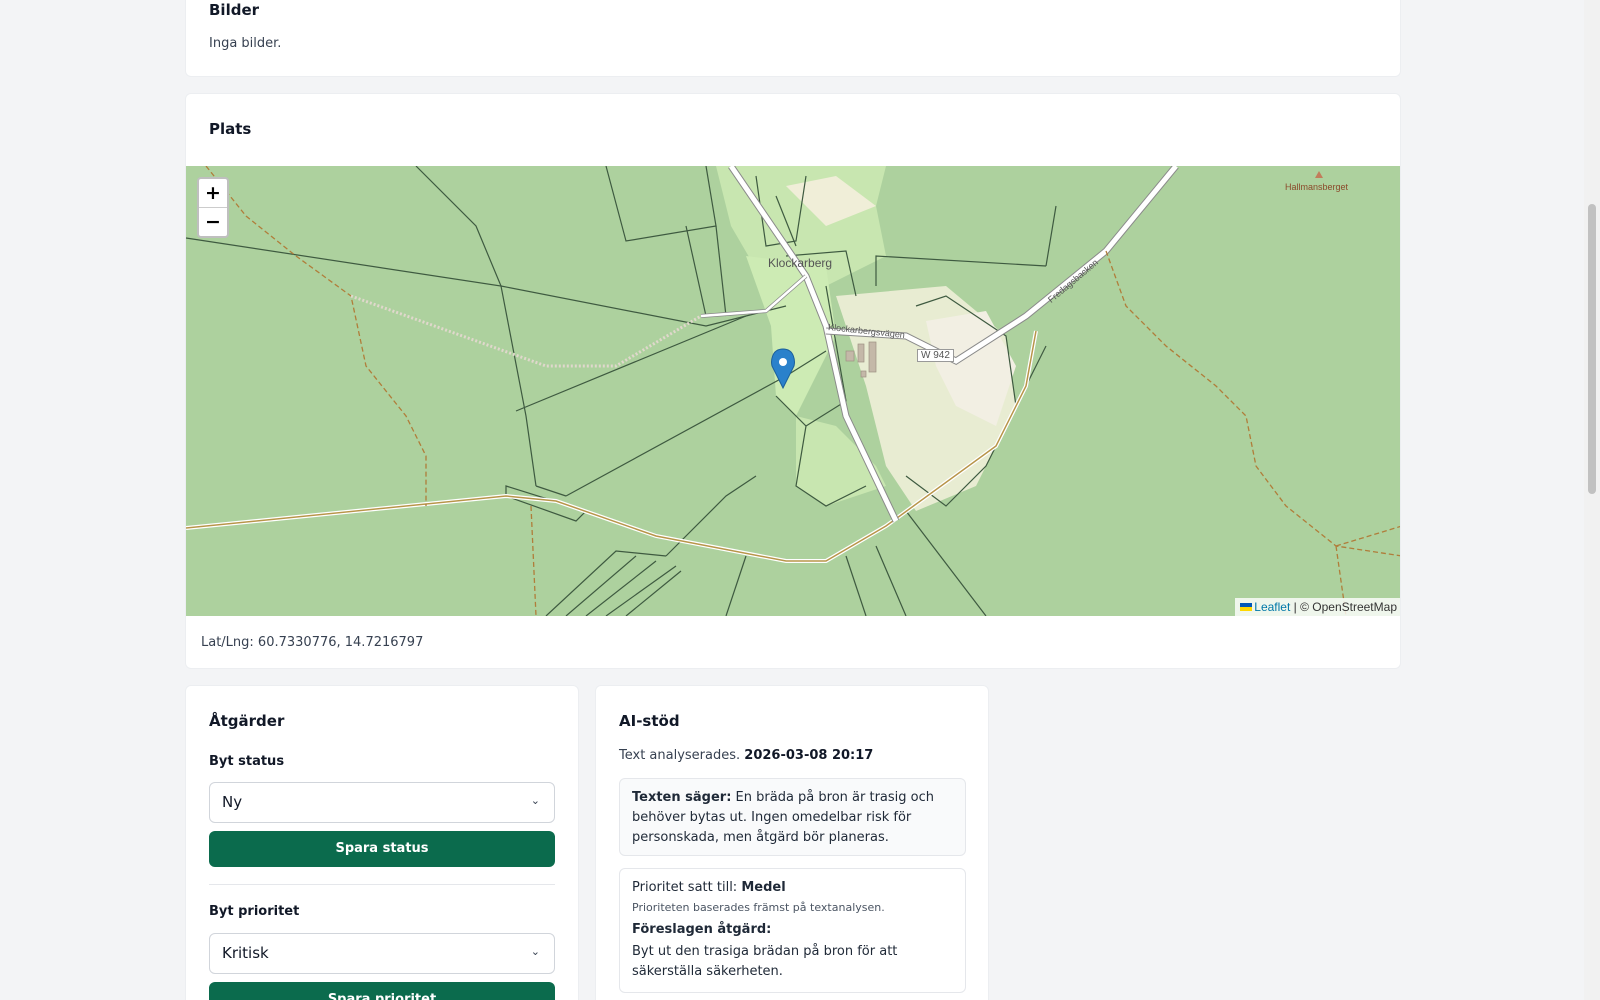 The height and width of the screenshot is (1000, 1600). What do you see at coordinates (245, 953) in the screenshot?
I see `priority-select-value: Kritisk` at bounding box center [245, 953].